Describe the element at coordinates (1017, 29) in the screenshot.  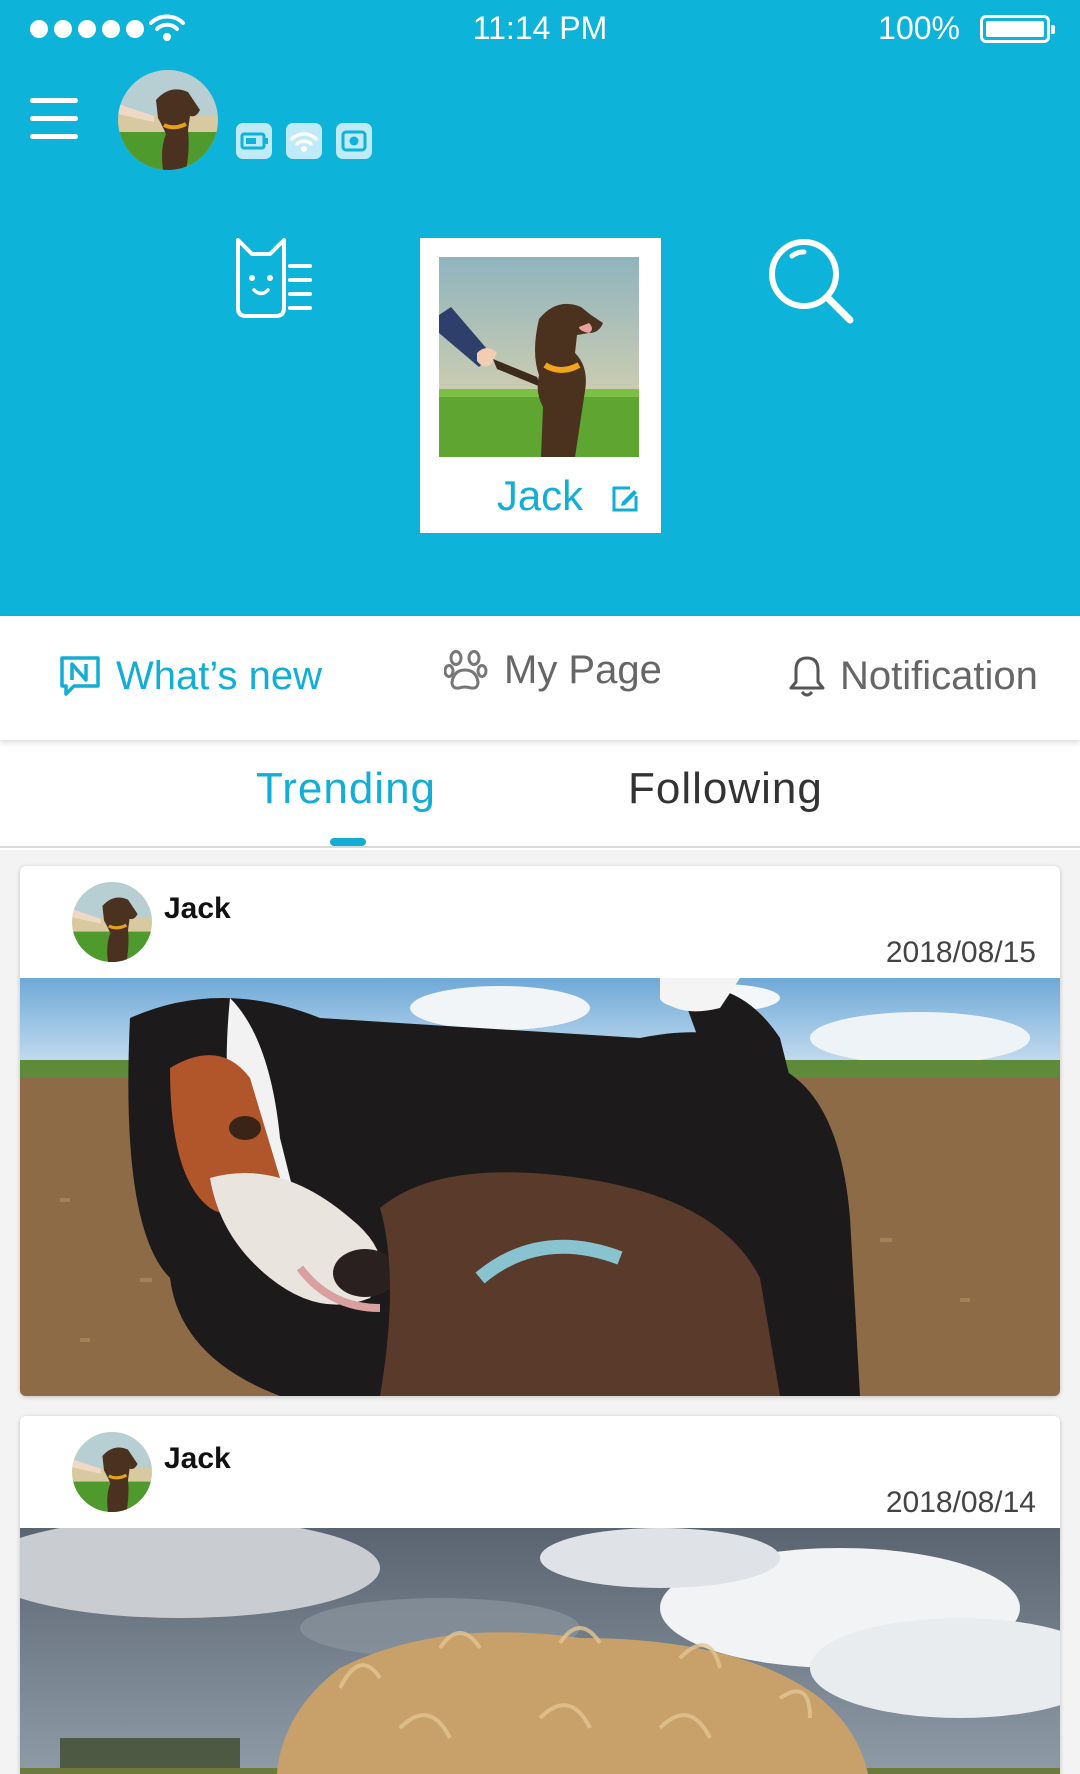
I see `battery-icon` at that location.